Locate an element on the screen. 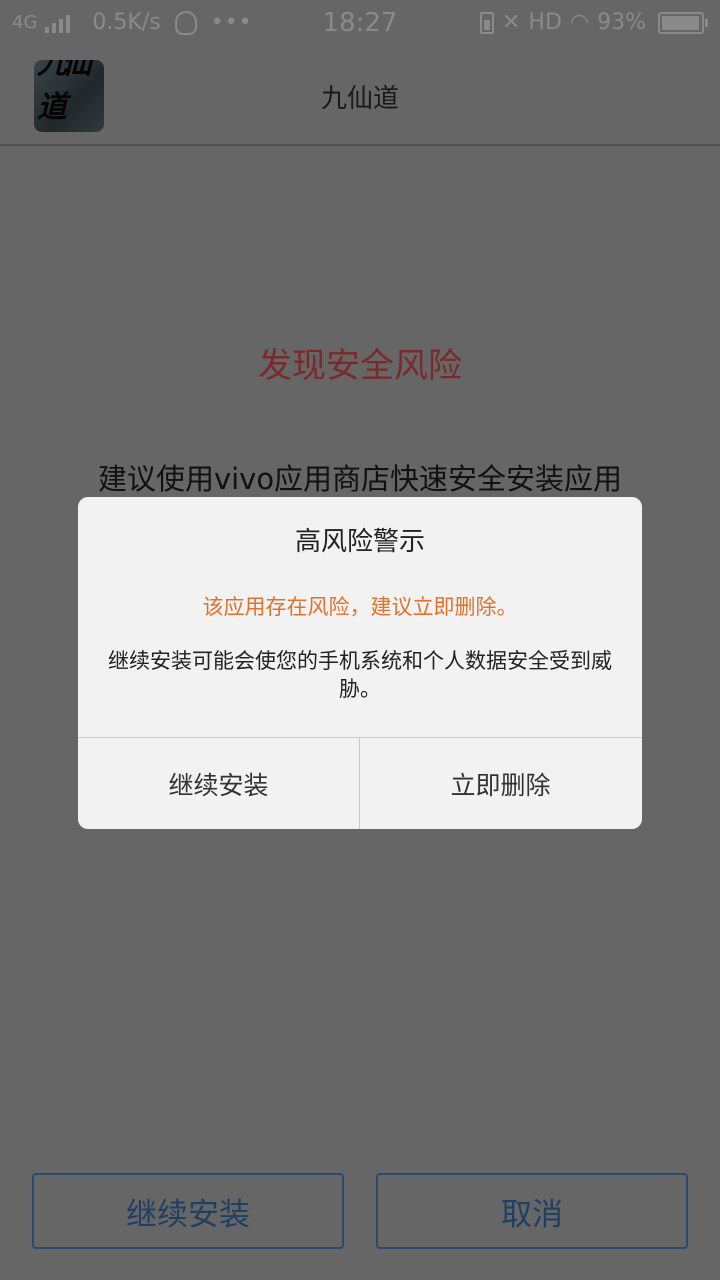 The image size is (720, 1280). dialog-continue-install-button: 继续安装 is located at coordinates (218, 783).